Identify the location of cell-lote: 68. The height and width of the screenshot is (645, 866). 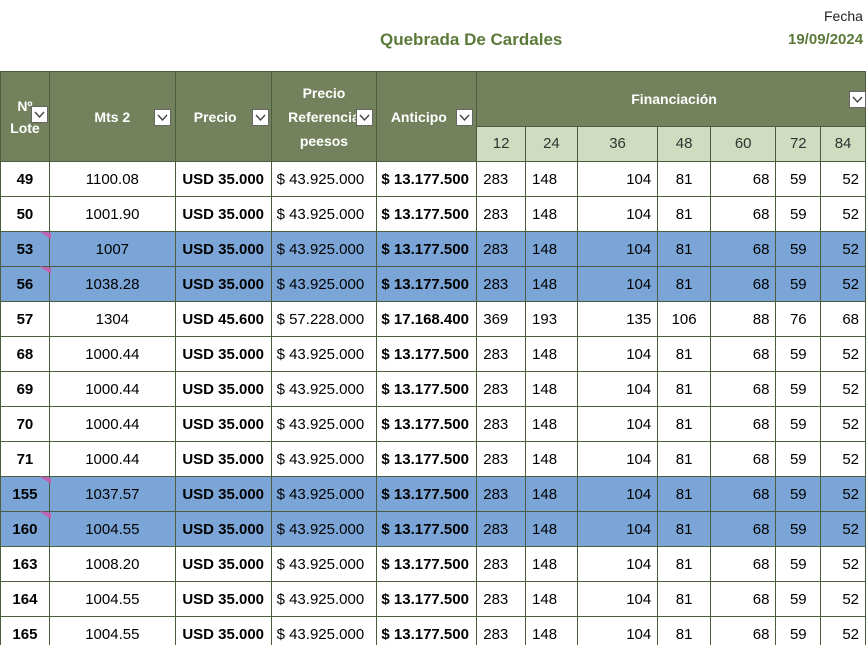
(25, 354).